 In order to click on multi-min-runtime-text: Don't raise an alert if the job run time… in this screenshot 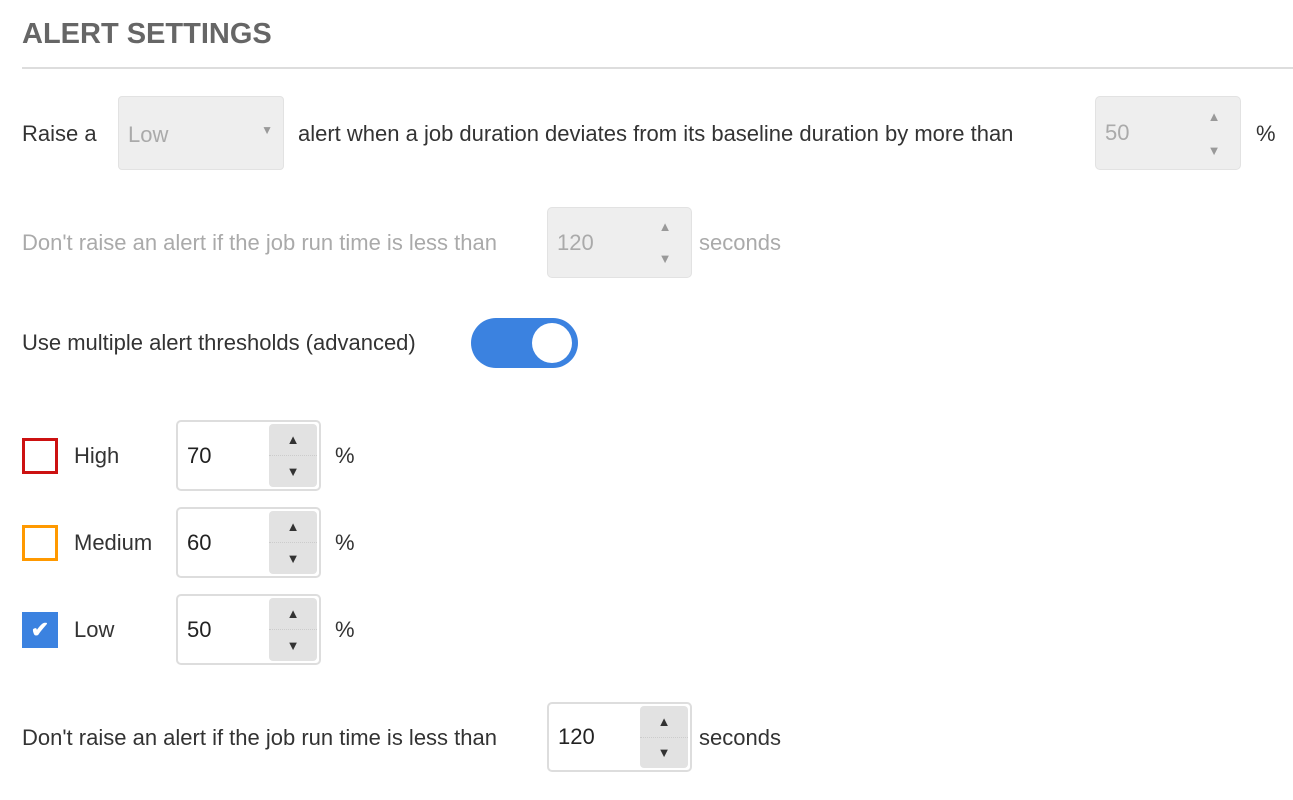, I will do `click(259, 737)`.